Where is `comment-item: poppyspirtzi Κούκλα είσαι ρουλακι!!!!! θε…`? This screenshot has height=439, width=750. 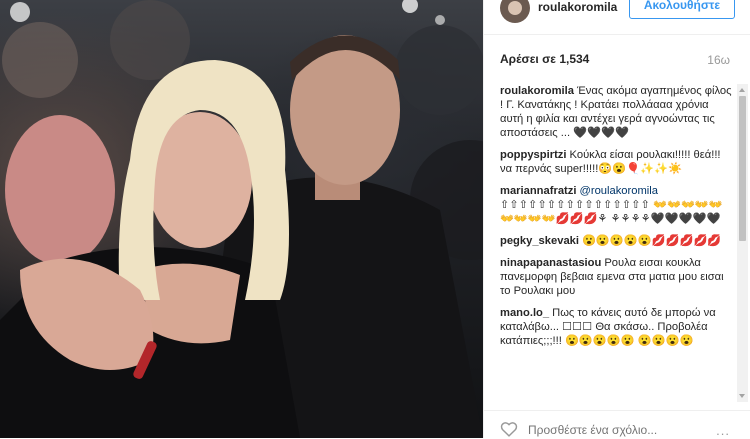
comment-item: poppyspirtzi Κούκλα είσαι ρουλακι!!!!! θε… is located at coordinates (616, 162).